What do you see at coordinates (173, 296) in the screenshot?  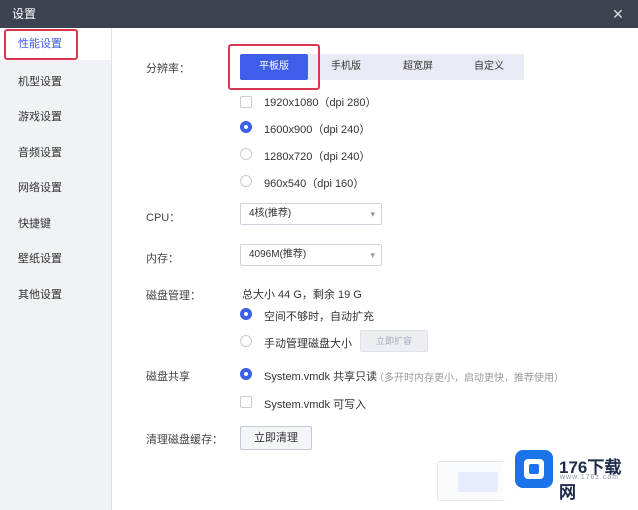 I see `disk-label: 磁盘管理：` at bounding box center [173, 296].